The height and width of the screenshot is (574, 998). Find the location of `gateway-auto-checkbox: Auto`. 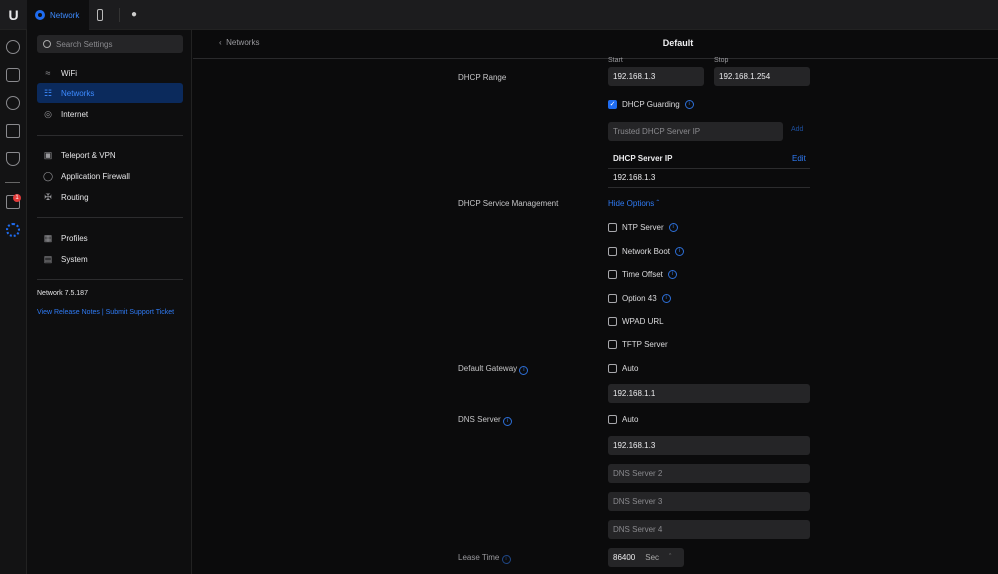

gateway-auto-checkbox: Auto is located at coordinates (623, 368).